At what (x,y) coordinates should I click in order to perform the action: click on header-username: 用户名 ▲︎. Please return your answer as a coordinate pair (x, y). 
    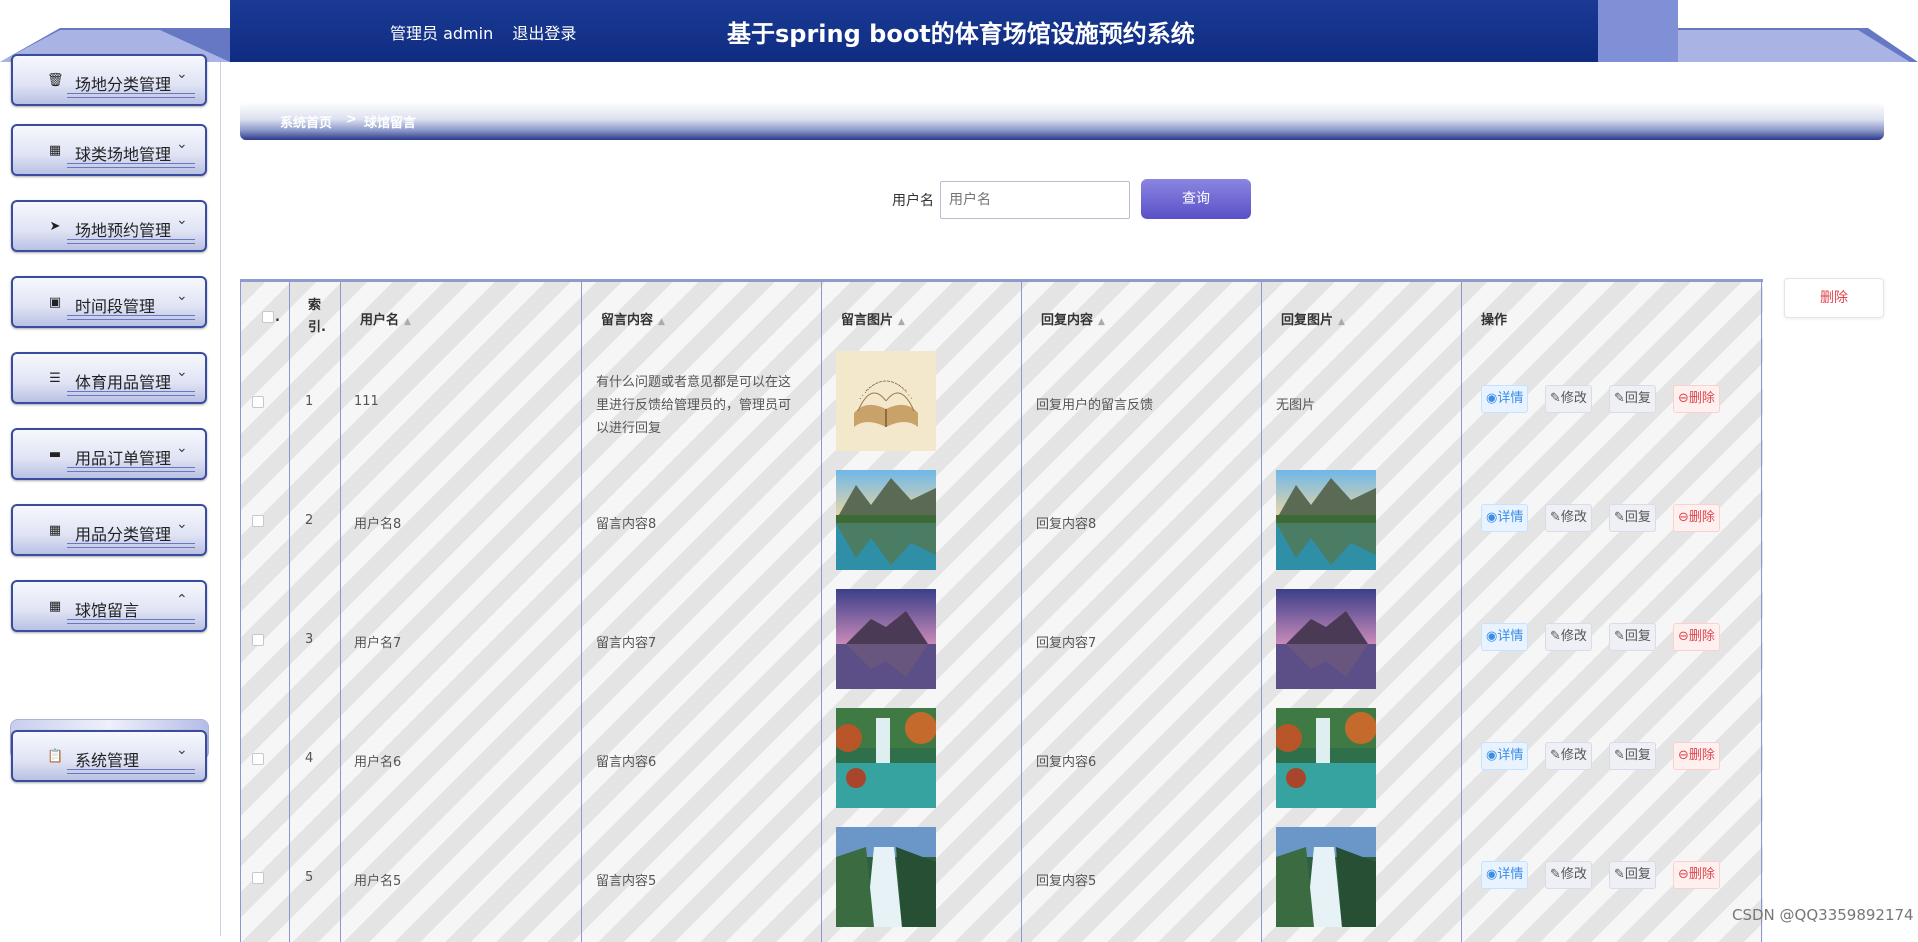
    Looking at the image, I should click on (385, 318).